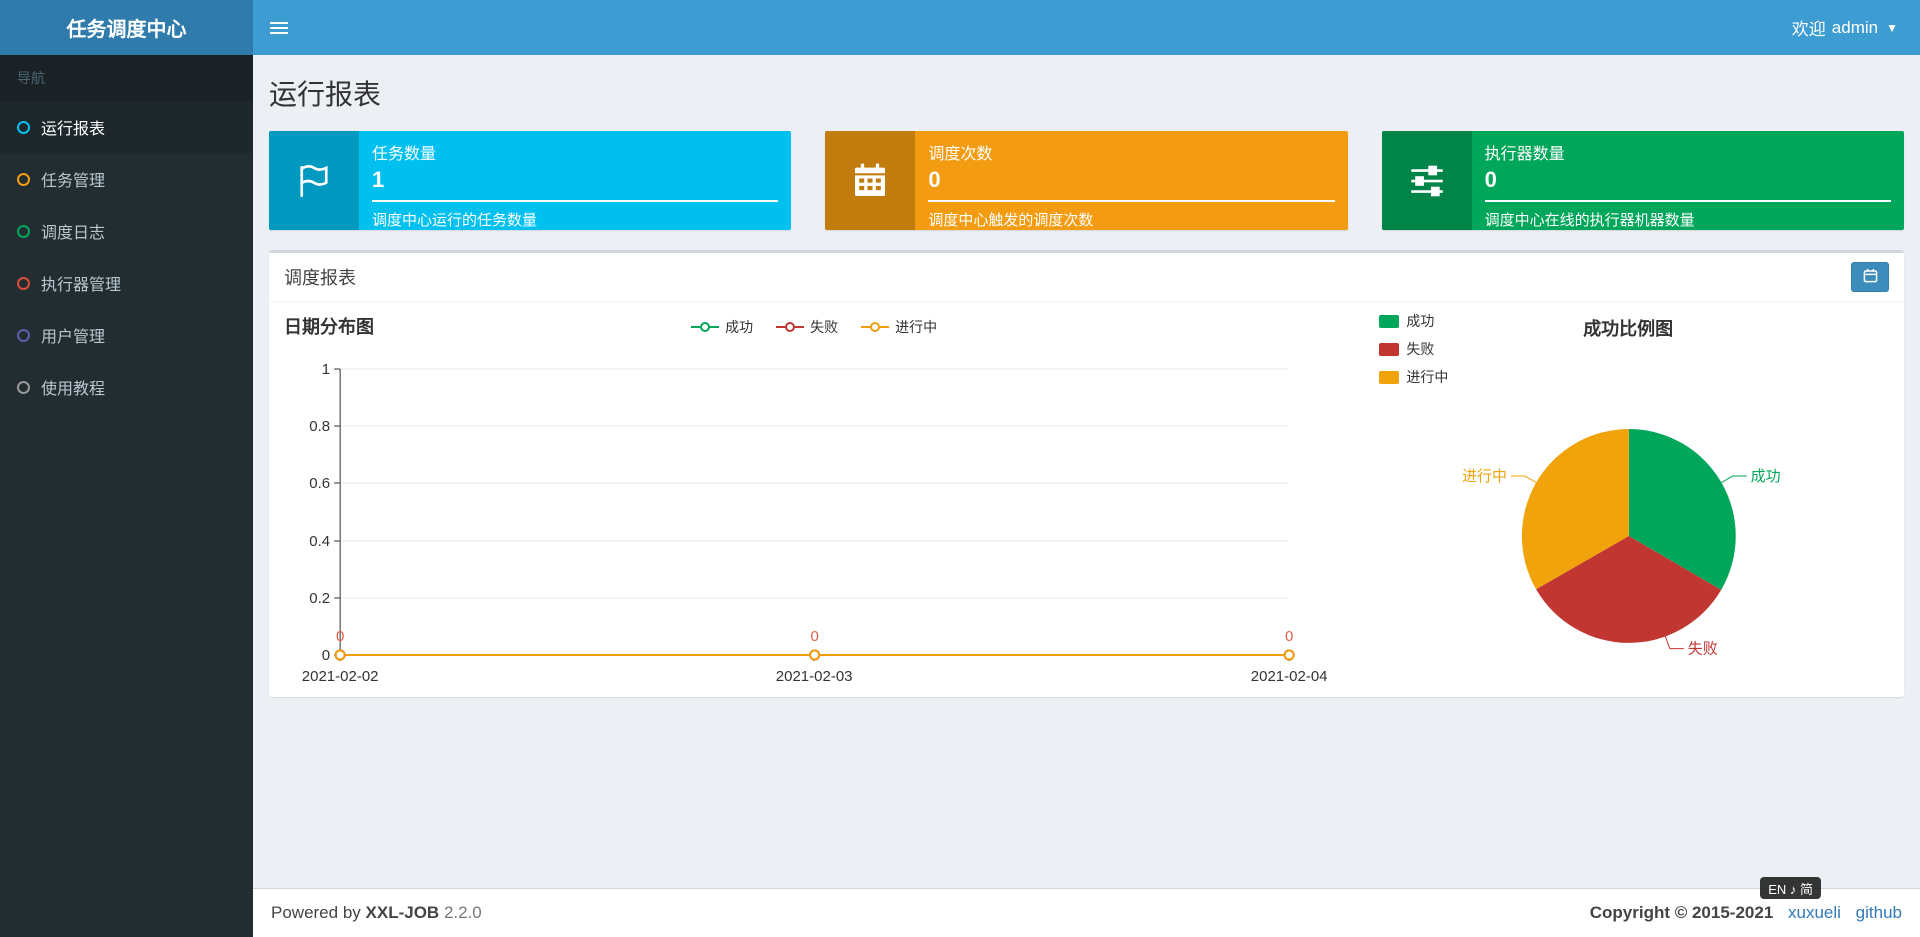  I want to click on info-box-content: 调度次数 0 调度中心触发的调度次数, so click(1131, 180).